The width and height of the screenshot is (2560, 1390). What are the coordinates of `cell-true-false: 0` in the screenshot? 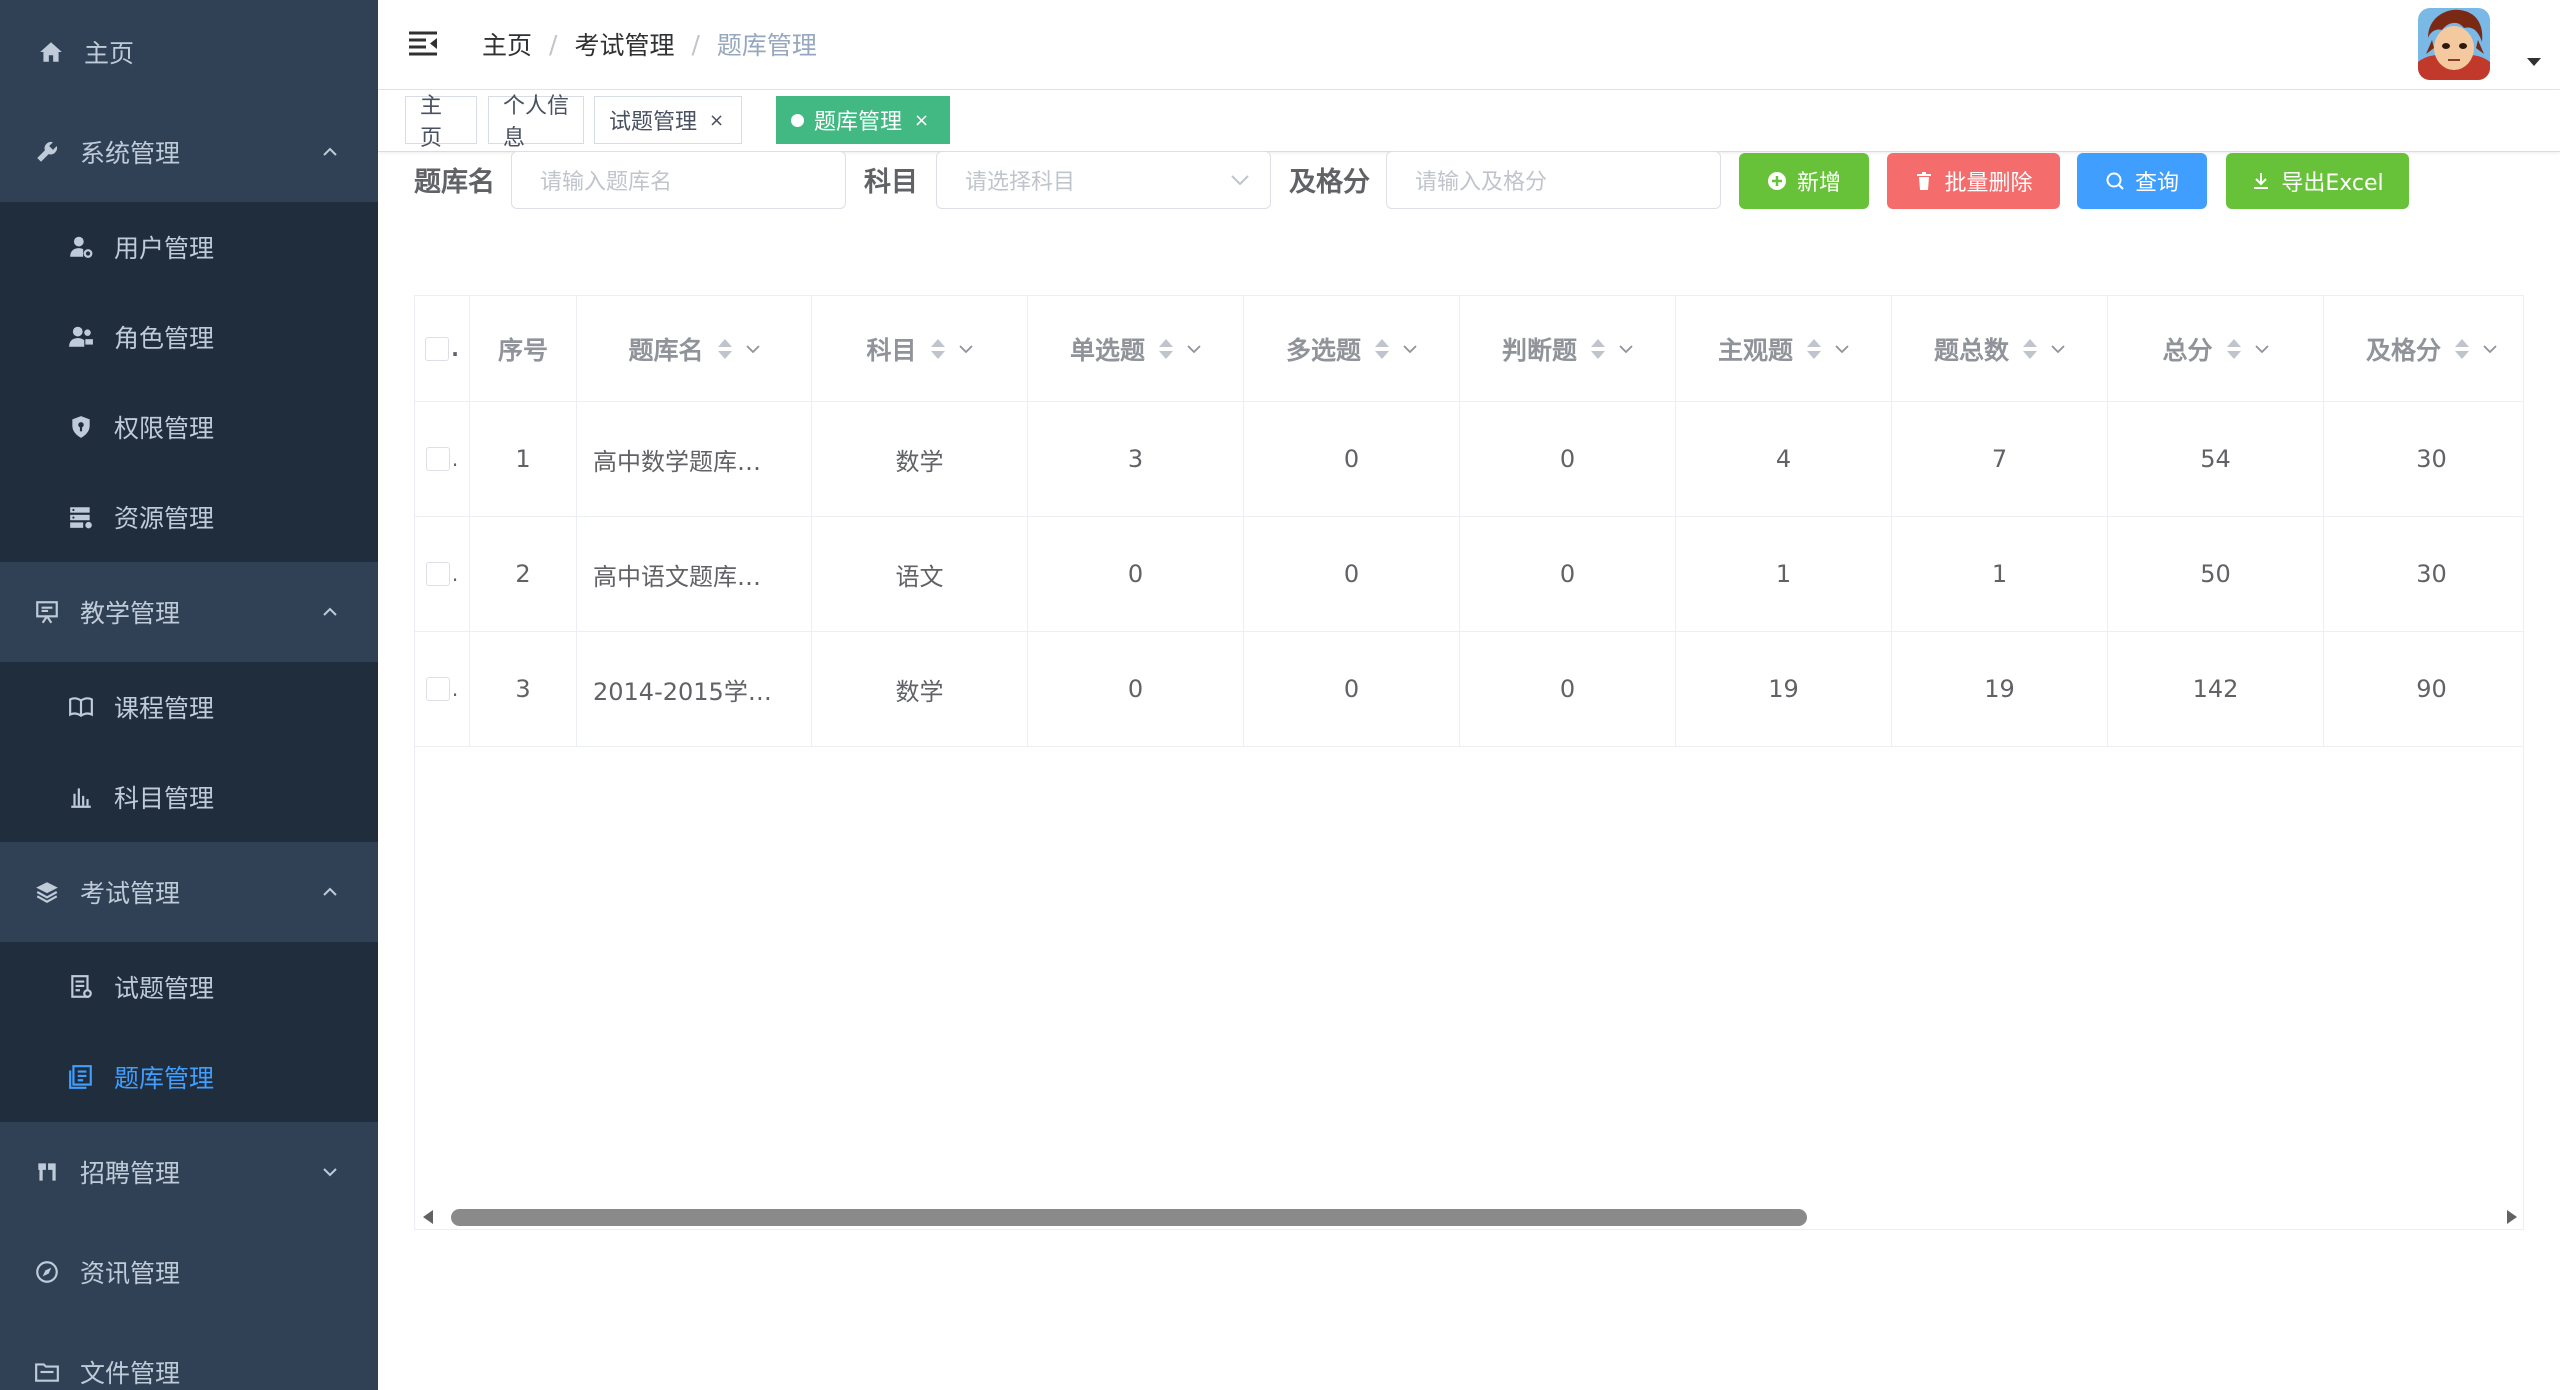 It's located at (1568, 574).